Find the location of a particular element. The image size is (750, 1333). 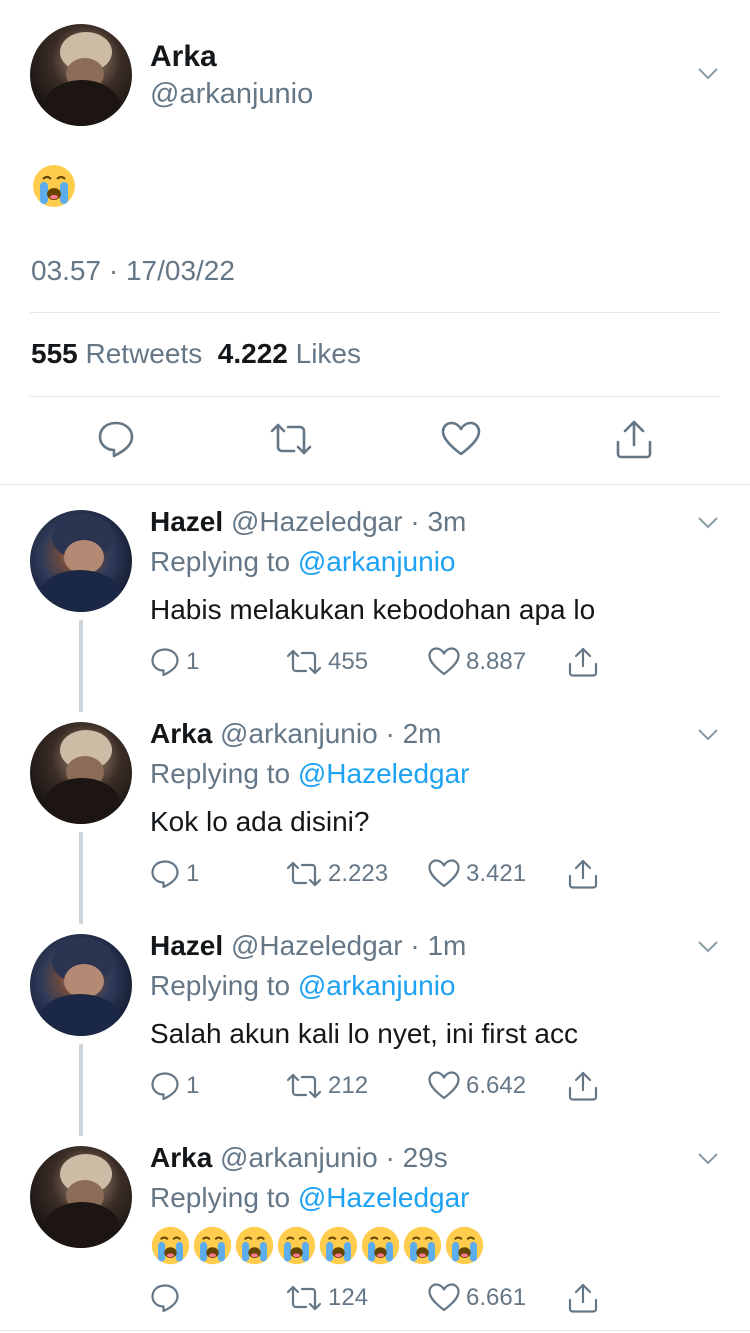

reply-emoji-text is located at coordinates (317, 1245).